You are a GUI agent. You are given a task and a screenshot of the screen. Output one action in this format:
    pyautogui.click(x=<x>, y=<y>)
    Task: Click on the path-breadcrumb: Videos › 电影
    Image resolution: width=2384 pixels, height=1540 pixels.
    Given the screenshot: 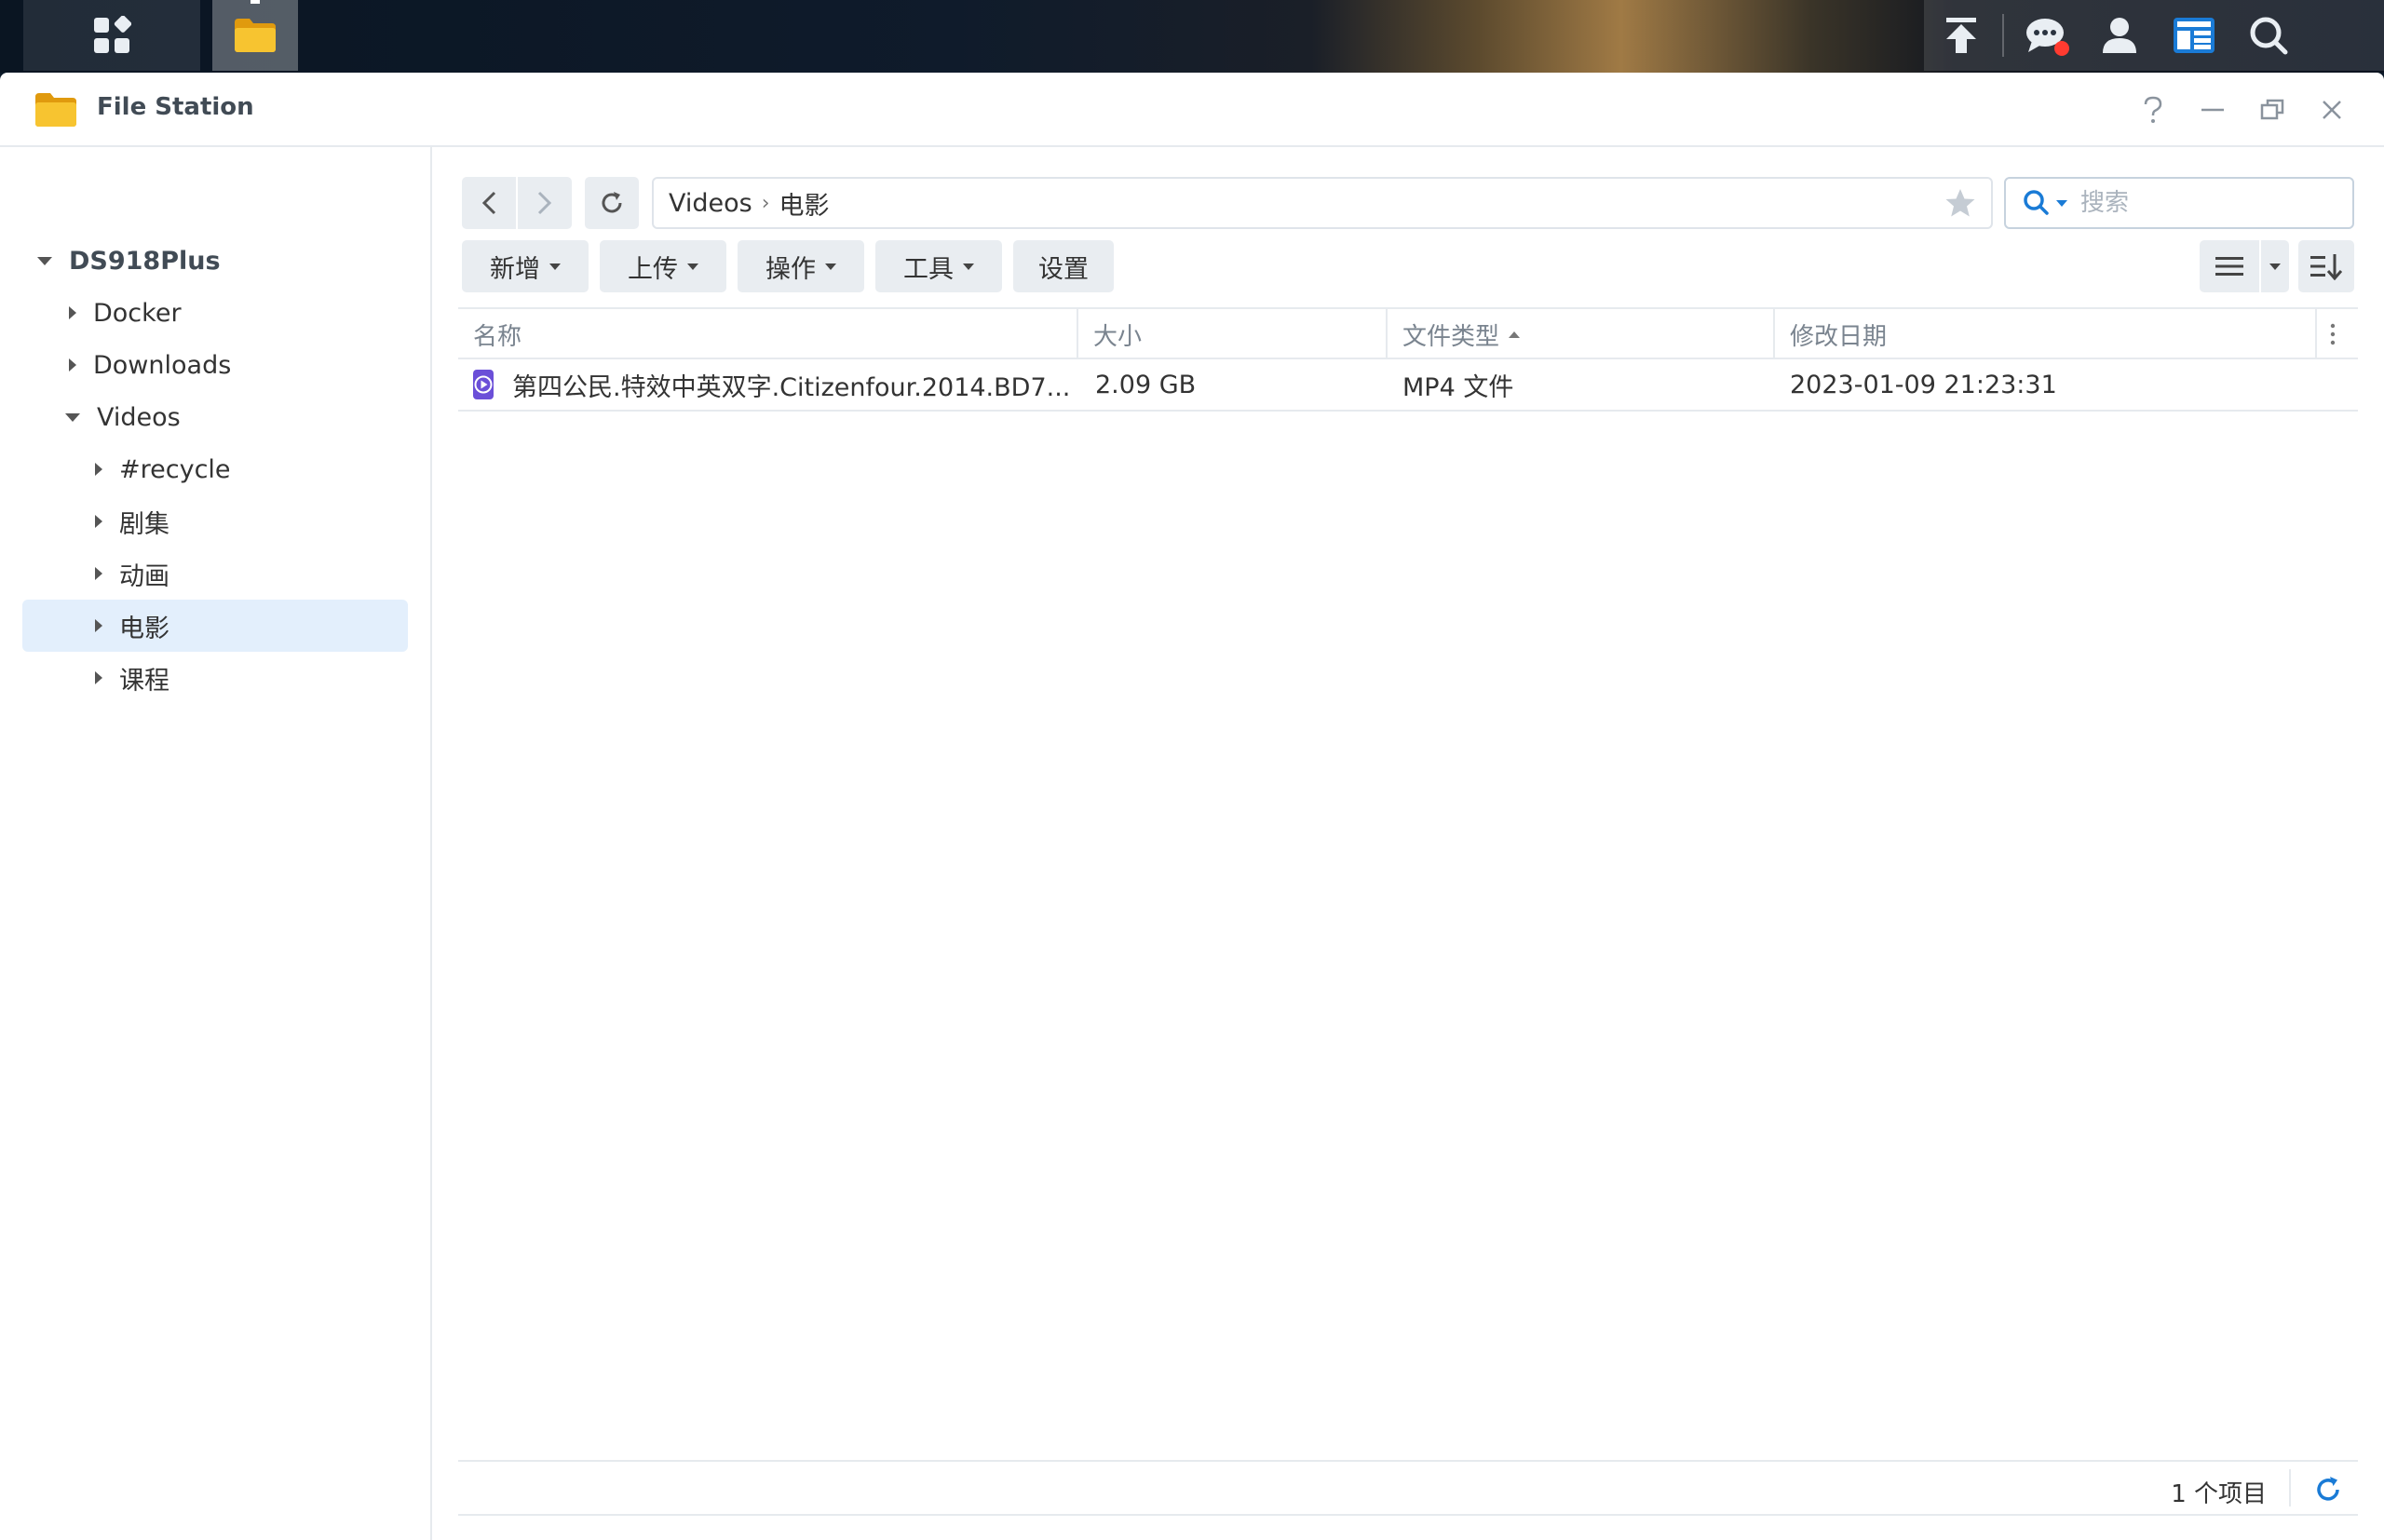 What is the action you would take?
    pyautogui.click(x=1322, y=203)
    